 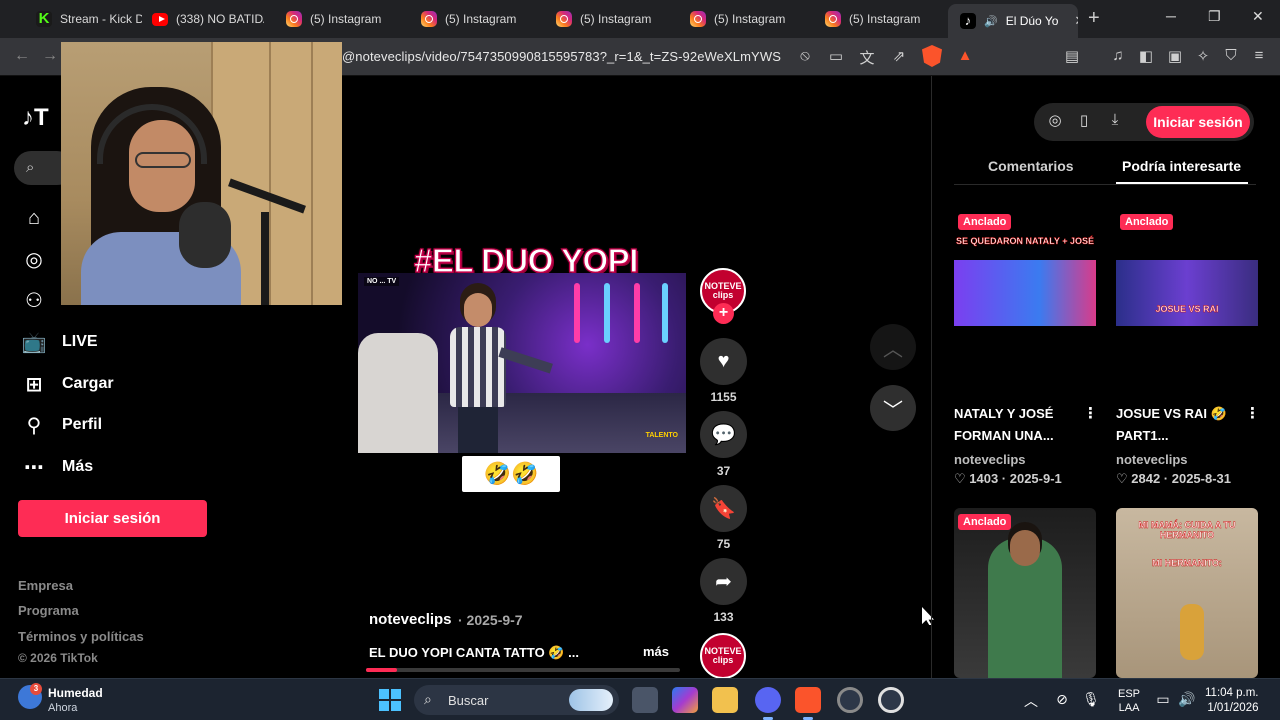 I want to click on youtube-icon, so click(x=160, y=19).